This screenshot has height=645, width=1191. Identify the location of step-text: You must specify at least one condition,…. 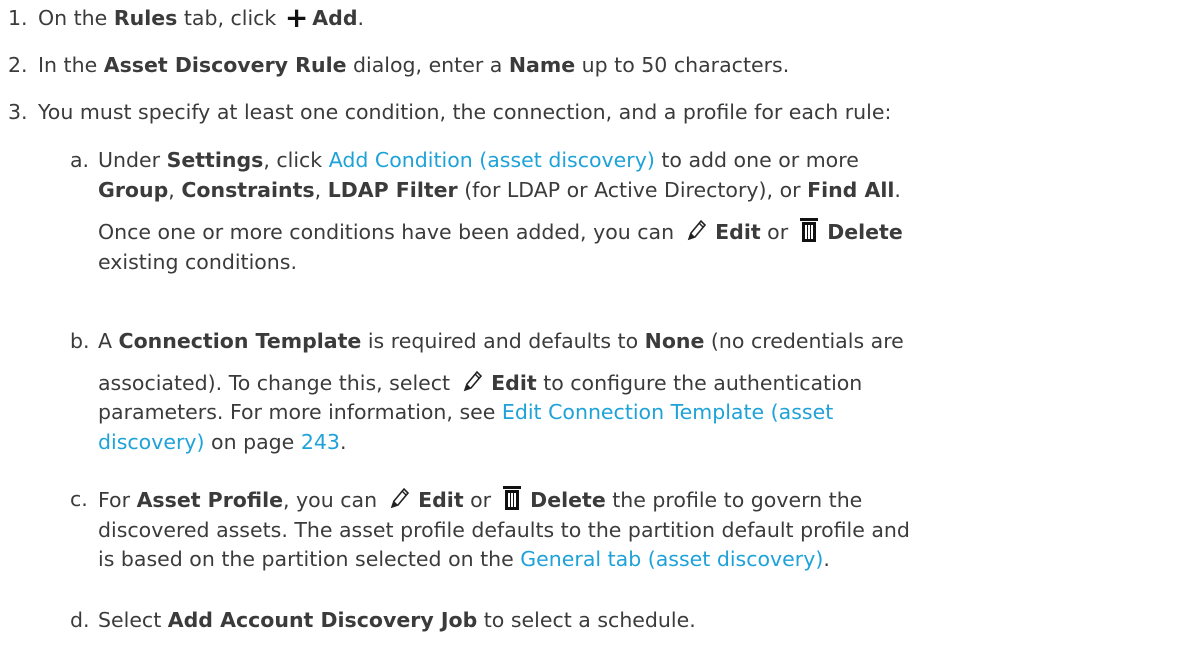
(465, 112).